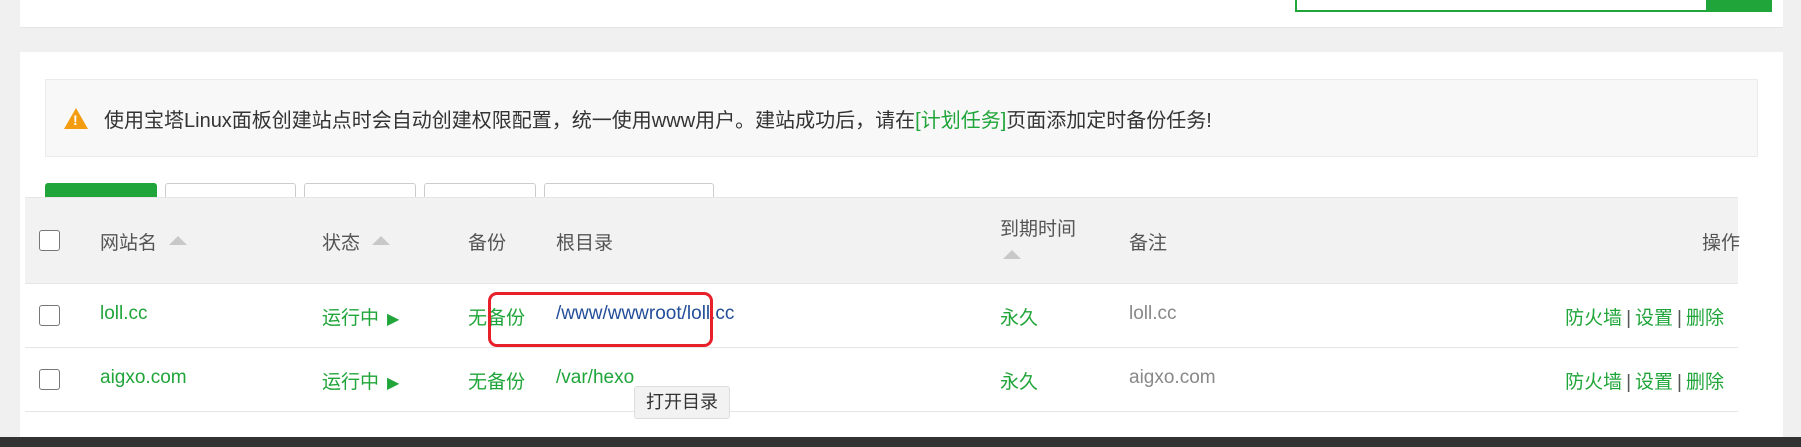  I want to click on top-card, so click(901, 14).